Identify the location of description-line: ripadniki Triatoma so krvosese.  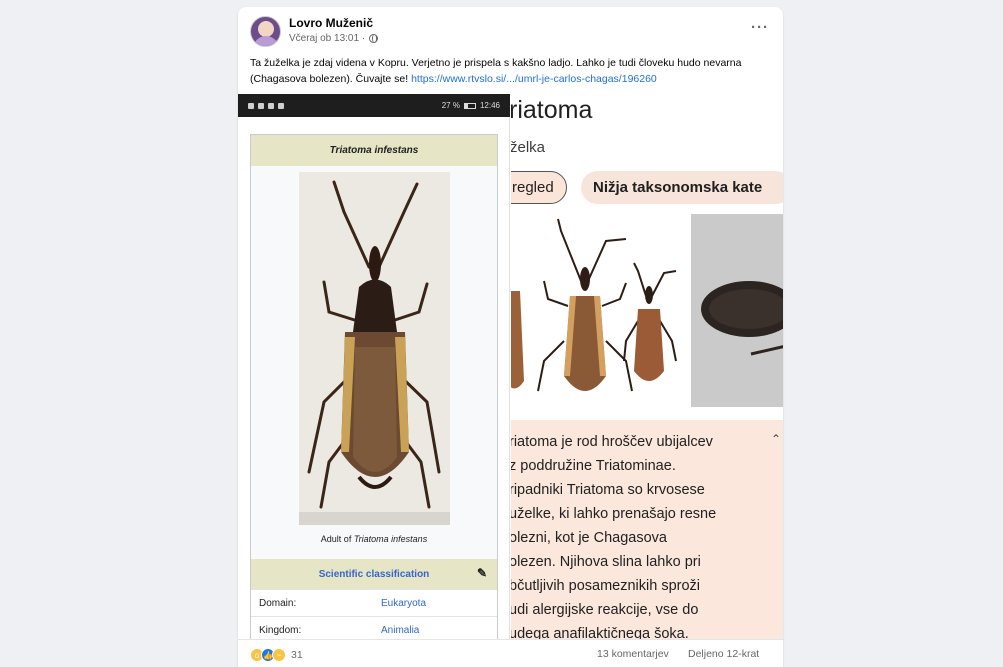
(608, 490).